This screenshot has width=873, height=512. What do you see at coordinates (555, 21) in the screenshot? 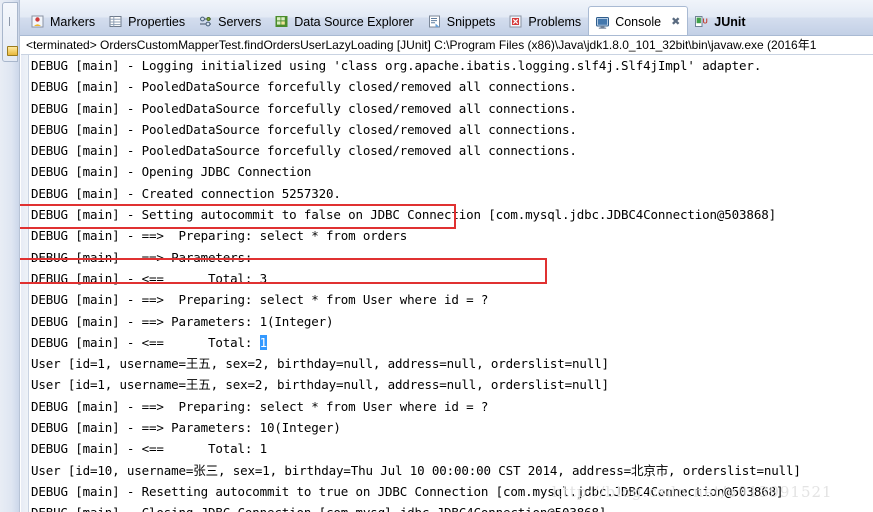
I see `tab-label: Problems` at bounding box center [555, 21].